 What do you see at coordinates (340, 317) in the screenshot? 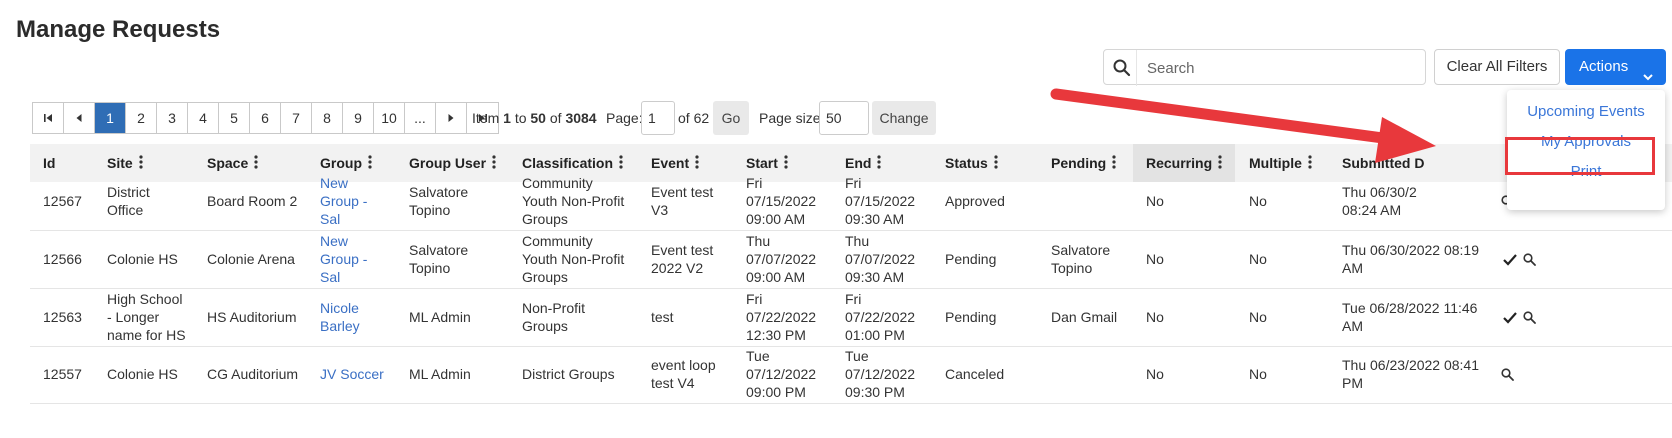
I see `cell-group: Nicole Barley` at bounding box center [340, 317].